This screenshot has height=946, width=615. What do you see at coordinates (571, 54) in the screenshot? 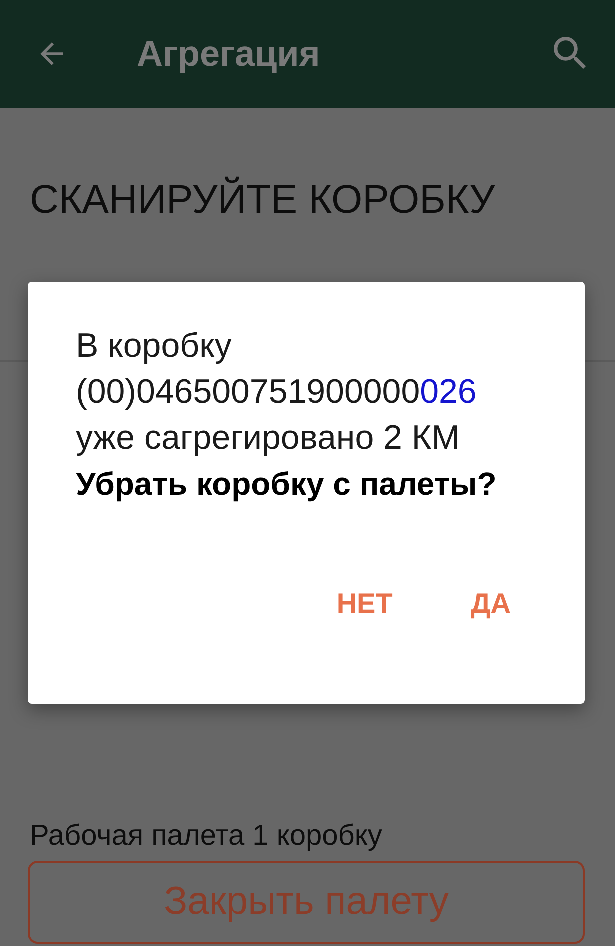
I see `search-icon` at bounding box center [571, 54].